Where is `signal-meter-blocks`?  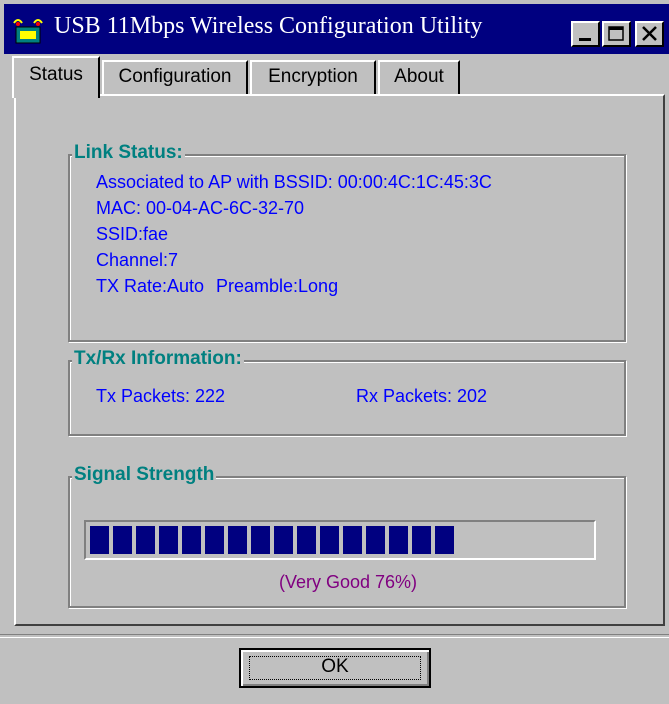 signal-meter-blocks is located at coordinates (272, 540).